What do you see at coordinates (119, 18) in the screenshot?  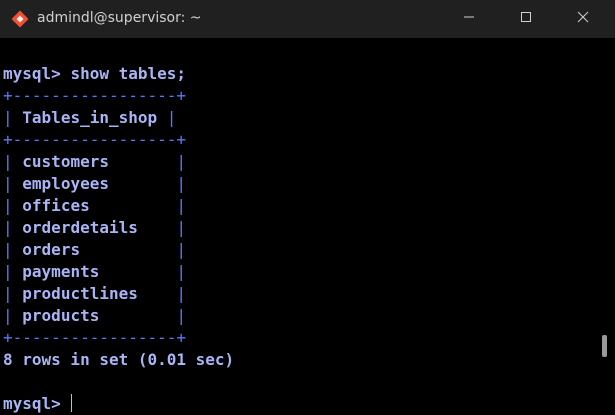 I see `window-title: admindl@supervisor: ~` at bounding box center [119, 18].